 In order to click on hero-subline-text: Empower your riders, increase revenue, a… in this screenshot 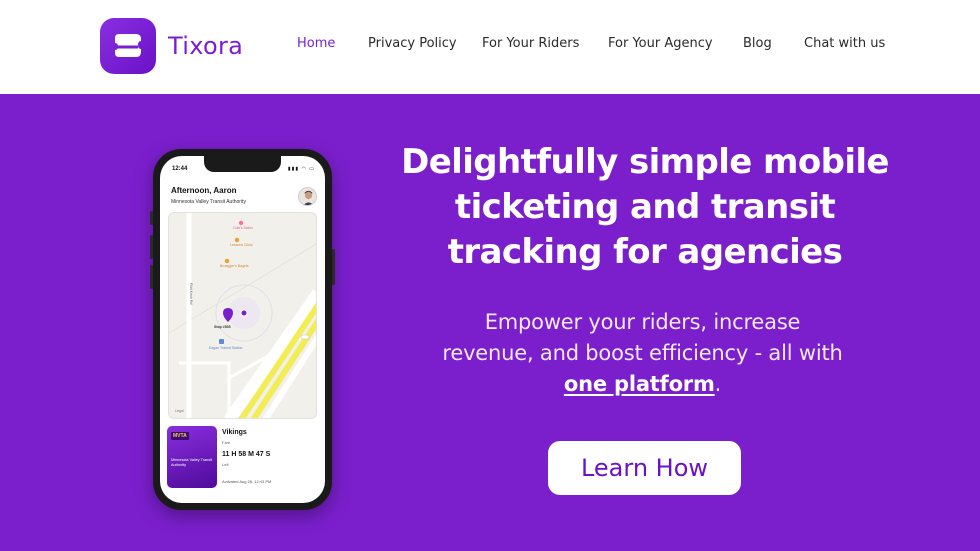, I will do `click(642, 337)`.